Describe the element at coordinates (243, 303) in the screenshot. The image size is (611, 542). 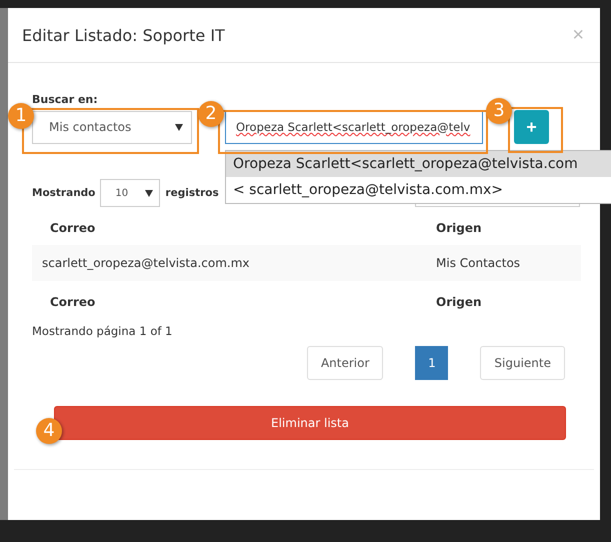
I see `column-footer: Correo` at that location.